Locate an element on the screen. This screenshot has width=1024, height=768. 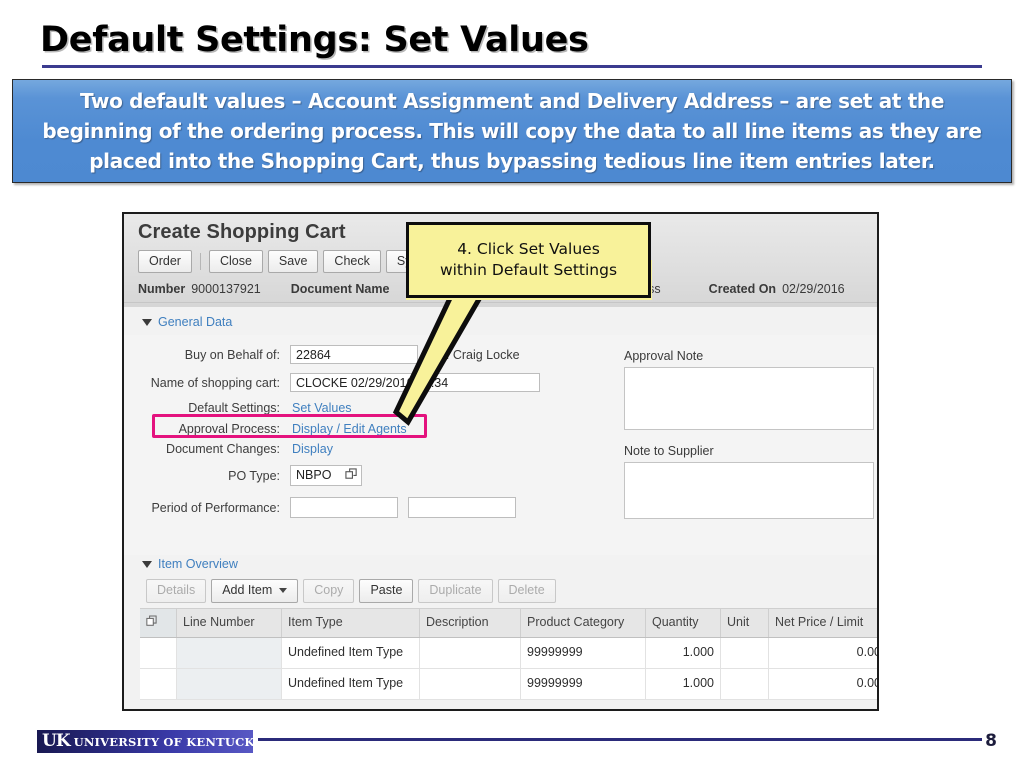
sap-toolbar: Order Close Save Check System I is located at coordinates (500, 262).